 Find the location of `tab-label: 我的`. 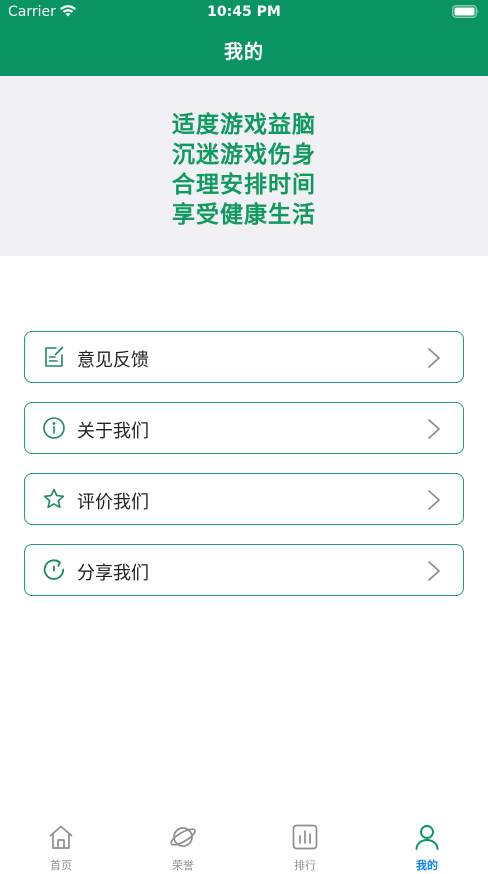

tab-label: 我的 is located at coordinates (427, 865).